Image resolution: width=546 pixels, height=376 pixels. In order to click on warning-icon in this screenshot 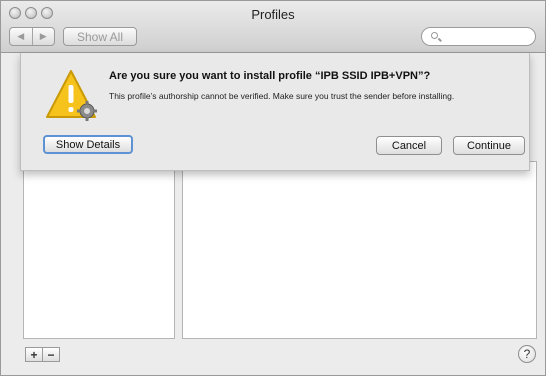, I will do `click(71, 95)`.